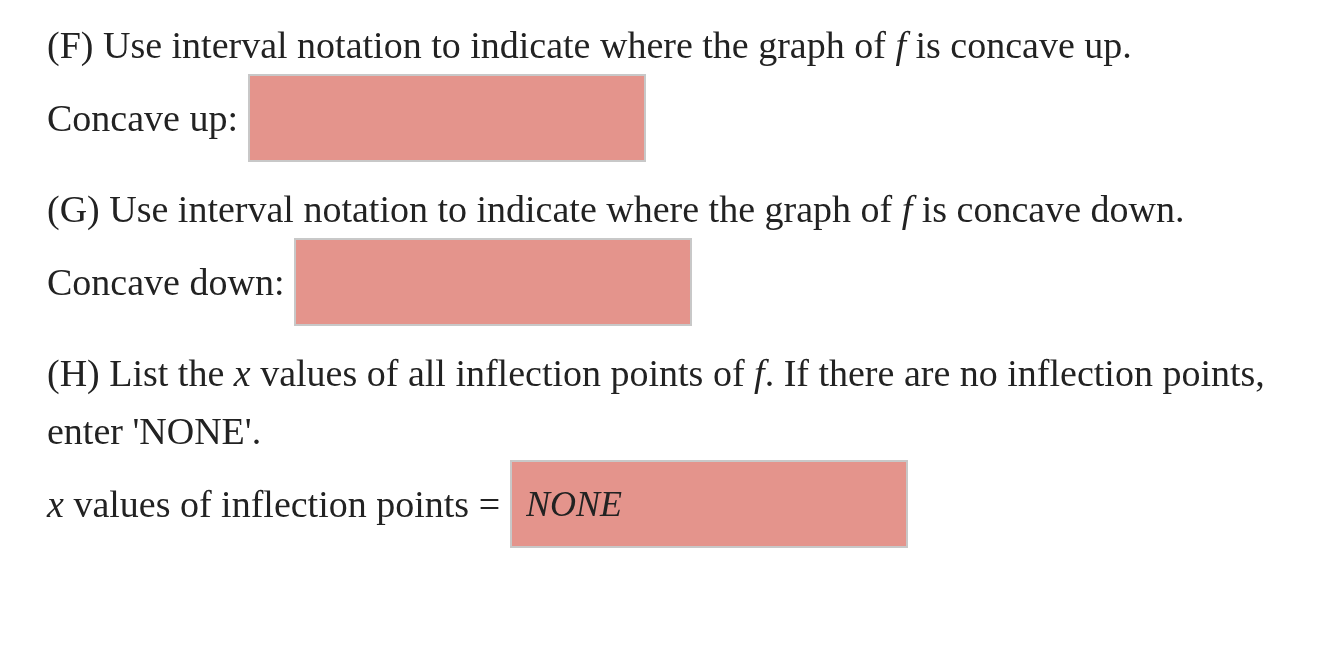  I want to click on question-text: (F) Use interval notation to indicate where the graph of f is concave up., so click(590, 45).